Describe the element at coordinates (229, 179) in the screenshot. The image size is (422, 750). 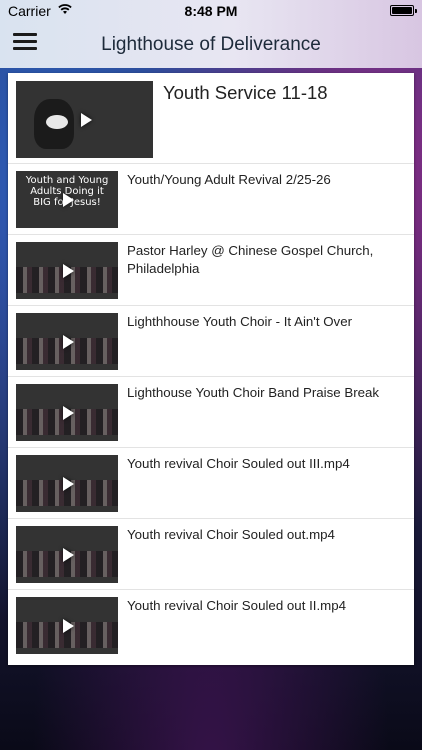
I see `video-title: Youth/Young Adult Revival 2/25-26` at that location.